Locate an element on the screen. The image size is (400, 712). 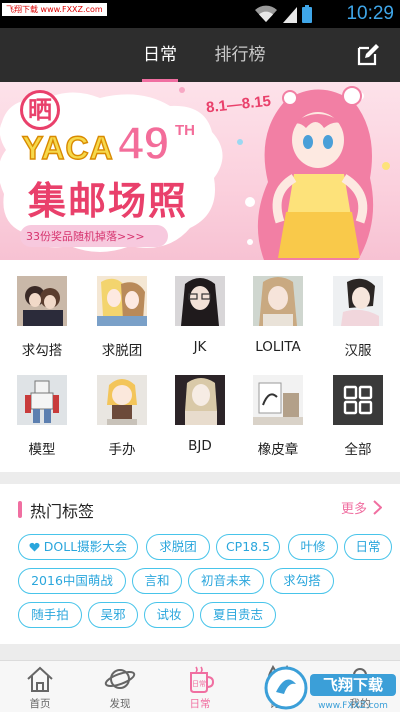
jk-girl-photo-icon is located at coordinates (200, 301).